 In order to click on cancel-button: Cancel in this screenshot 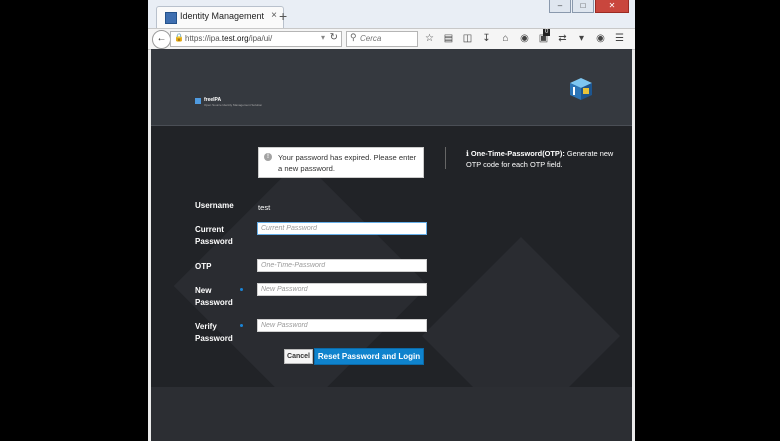, I will do `click(298, 356)`.